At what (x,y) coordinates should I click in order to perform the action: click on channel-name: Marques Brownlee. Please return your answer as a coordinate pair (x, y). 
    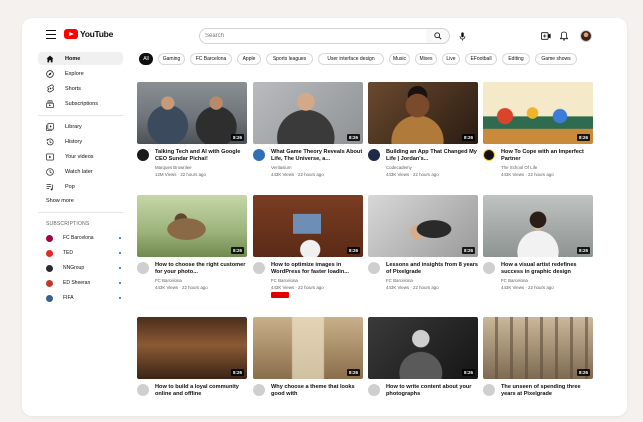
    Looking at the image, I should click on (173, 167).